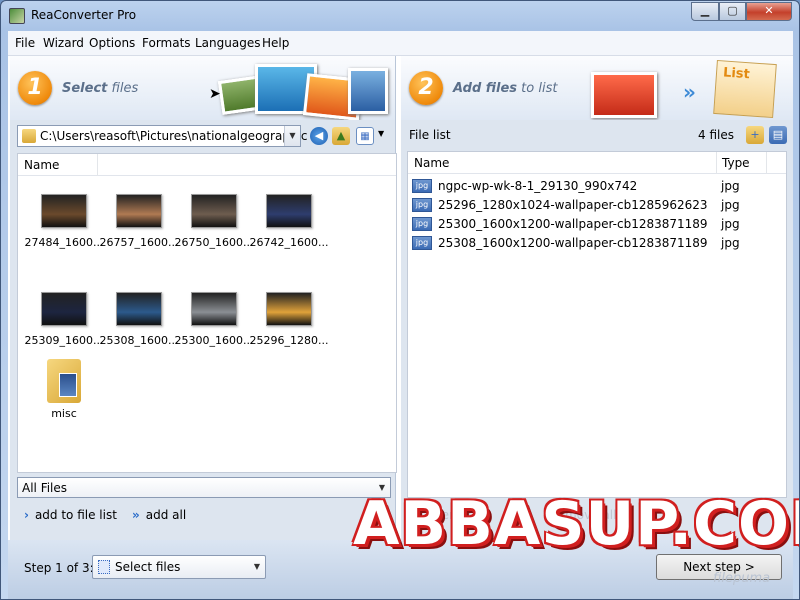 This screenshot has width=800, height=600. I want to click on watermark-small: filepuma, so click(742, 578).